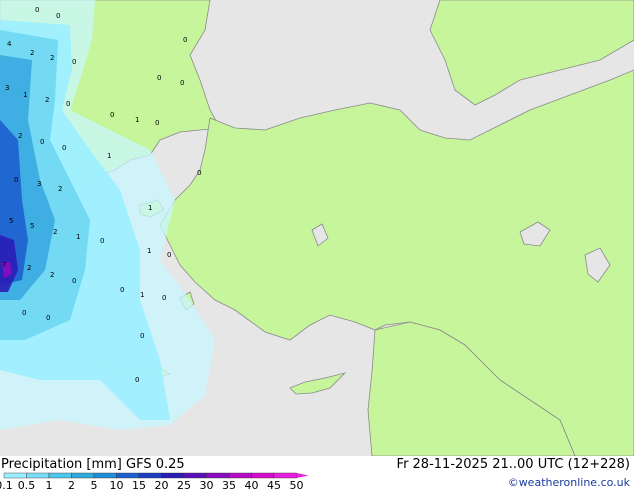 The height and width of the screenshot is (490, 634). Describe the element at coordinates (93, 464) in the screenshot. I see `map-title: Precipitation [mm] GFS 0.25` at that location.